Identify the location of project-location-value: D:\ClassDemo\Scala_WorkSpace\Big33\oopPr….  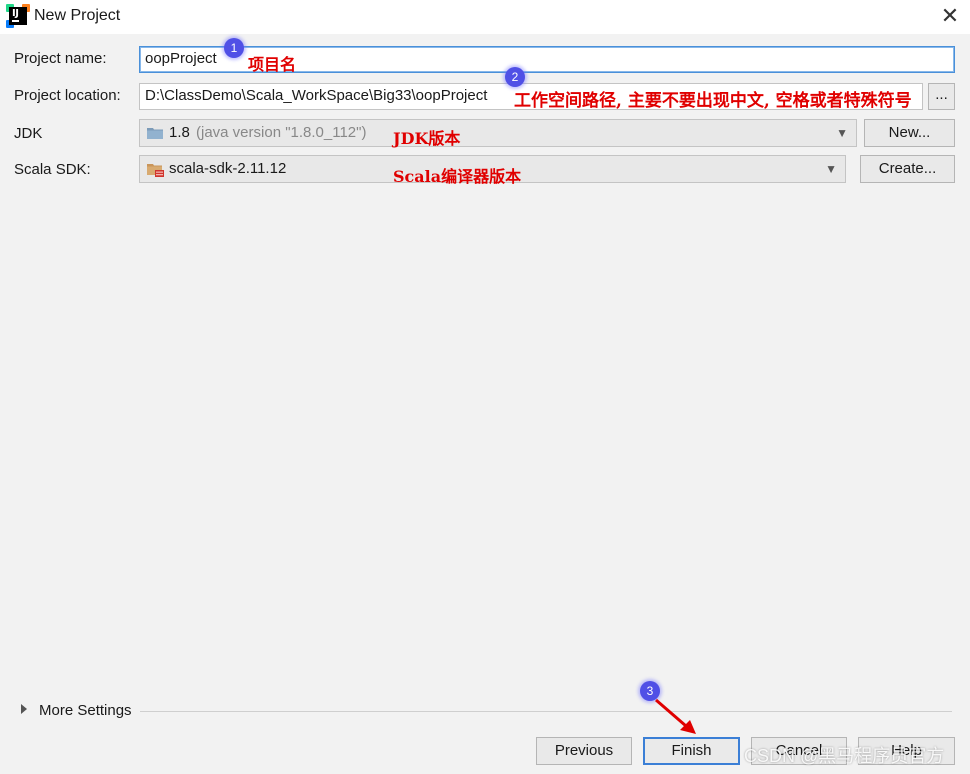
(316, 95).